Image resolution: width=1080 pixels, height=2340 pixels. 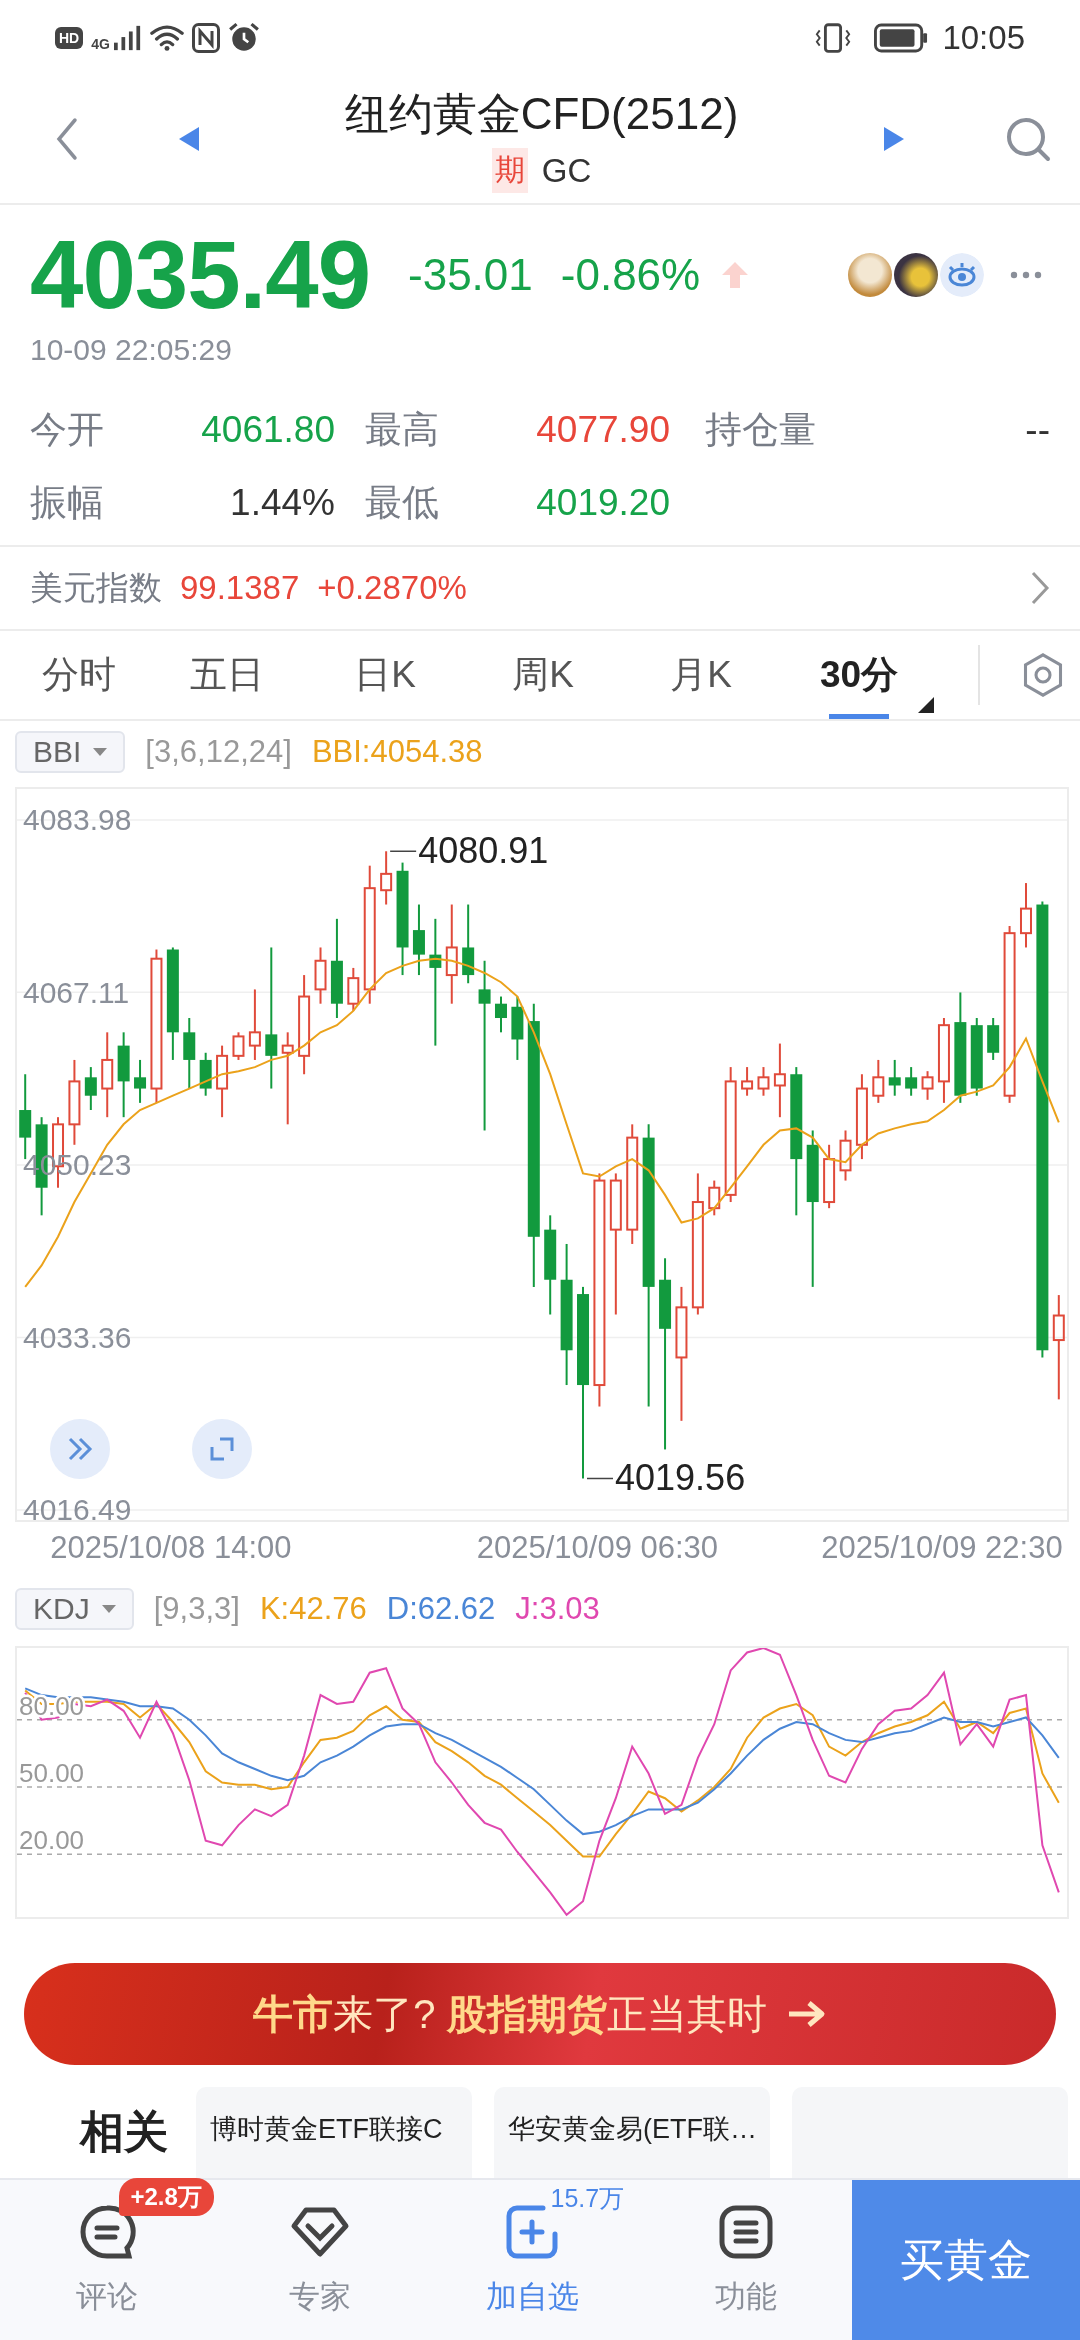 What do you see at coordinates (630, 275) in the screenshot?
I see `percent-change: -0.86%` at bounding box center [630, 275].